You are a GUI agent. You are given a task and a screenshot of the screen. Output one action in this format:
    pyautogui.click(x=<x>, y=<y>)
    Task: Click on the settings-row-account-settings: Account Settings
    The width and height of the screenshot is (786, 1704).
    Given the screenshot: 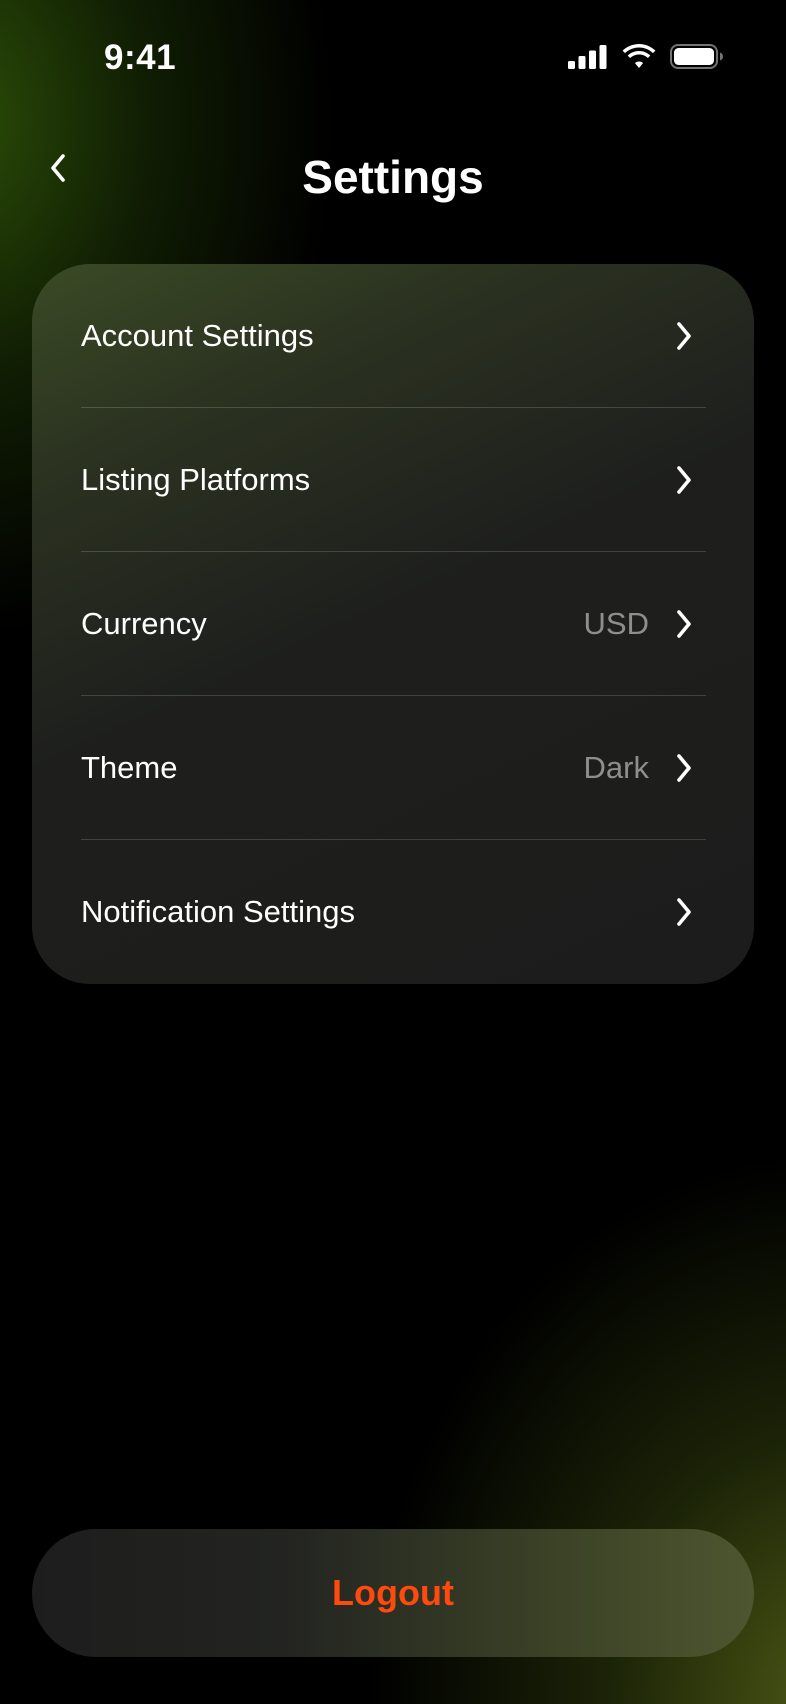 What is the action you would take?
    pyautogui.click(x=393, y=336)
    